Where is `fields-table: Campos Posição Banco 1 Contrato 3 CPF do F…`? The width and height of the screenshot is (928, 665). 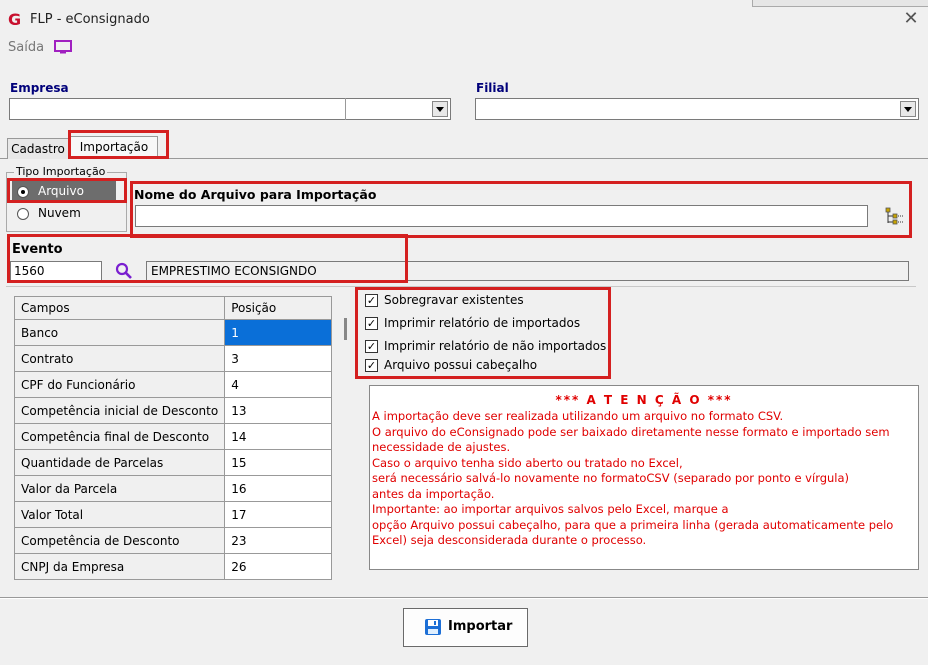
fields-table: Campos Posição Banco 1 Contrato 3 CPF do F… is located at coordinates (173, 438).